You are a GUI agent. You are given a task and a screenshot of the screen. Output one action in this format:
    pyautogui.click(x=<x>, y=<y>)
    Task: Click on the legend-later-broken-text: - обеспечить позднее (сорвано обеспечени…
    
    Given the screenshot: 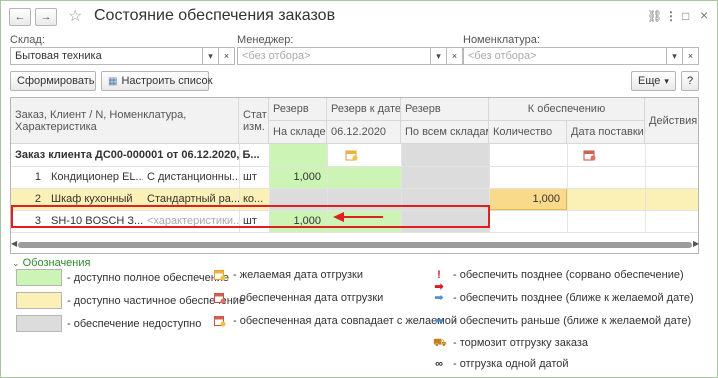 What is the action you would take?
    pyautogui.click(x=568, y=275)
    